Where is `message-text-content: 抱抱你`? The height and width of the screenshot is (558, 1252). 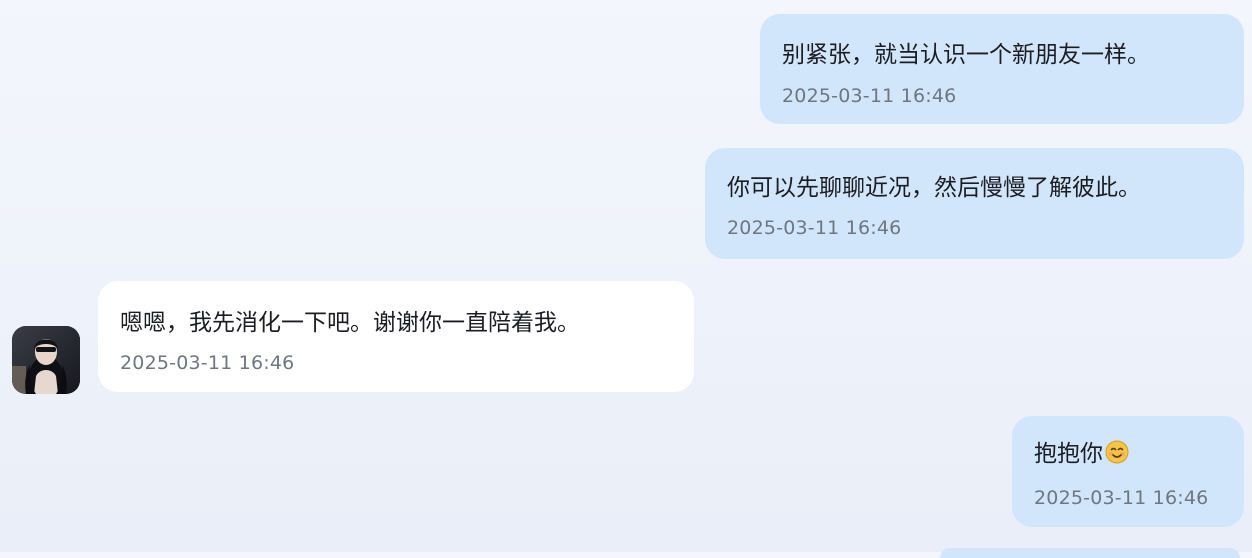 message-text-content: 抱抱你 is located at coordinates (1068, 454).